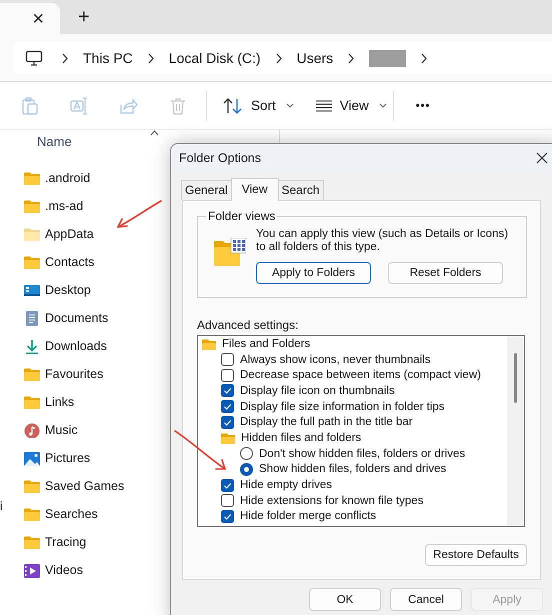 The image size is (552, 615). Describe the element at coordinates (324, 106) in the screenshot. I see `lines-icon` at that location.